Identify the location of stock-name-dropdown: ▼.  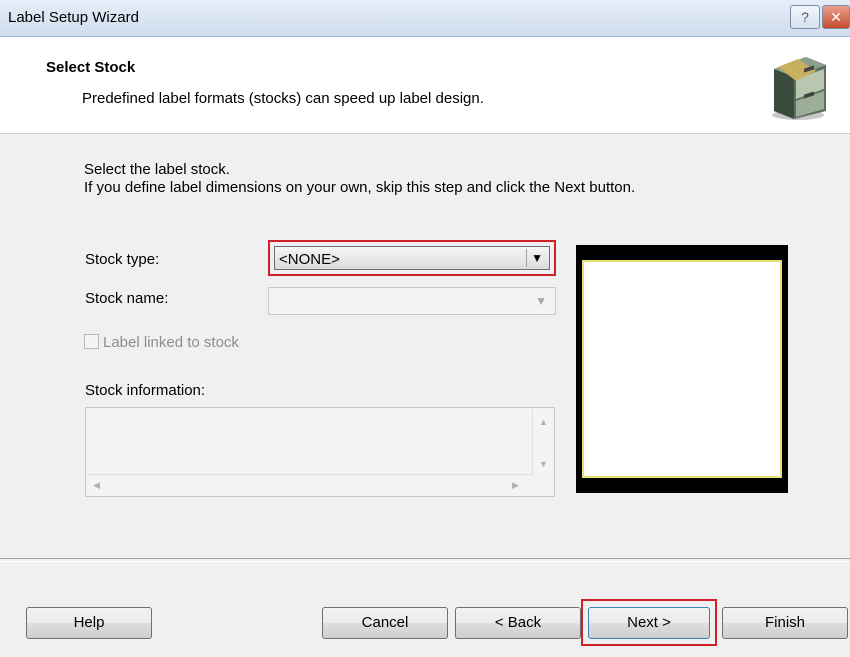
(412, 301).